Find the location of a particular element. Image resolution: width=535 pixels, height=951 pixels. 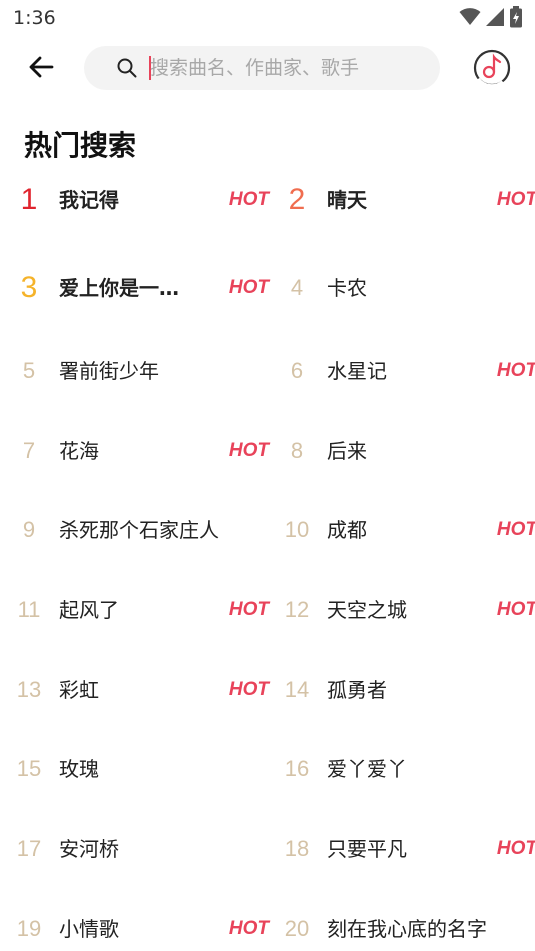

rank-number: 11 is located at coordinates (29, 609).